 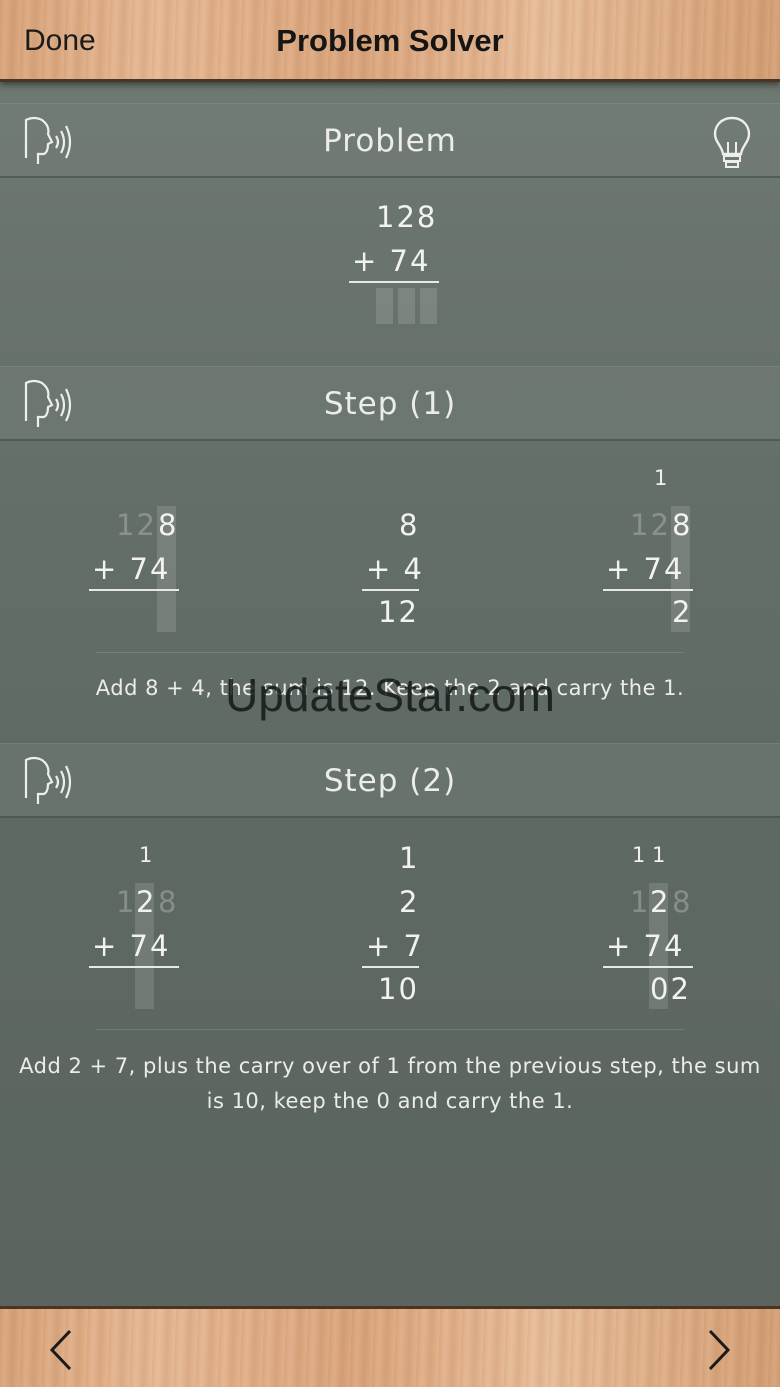 I want to click on step2-header: Step (2), so click(x=390, y=780).